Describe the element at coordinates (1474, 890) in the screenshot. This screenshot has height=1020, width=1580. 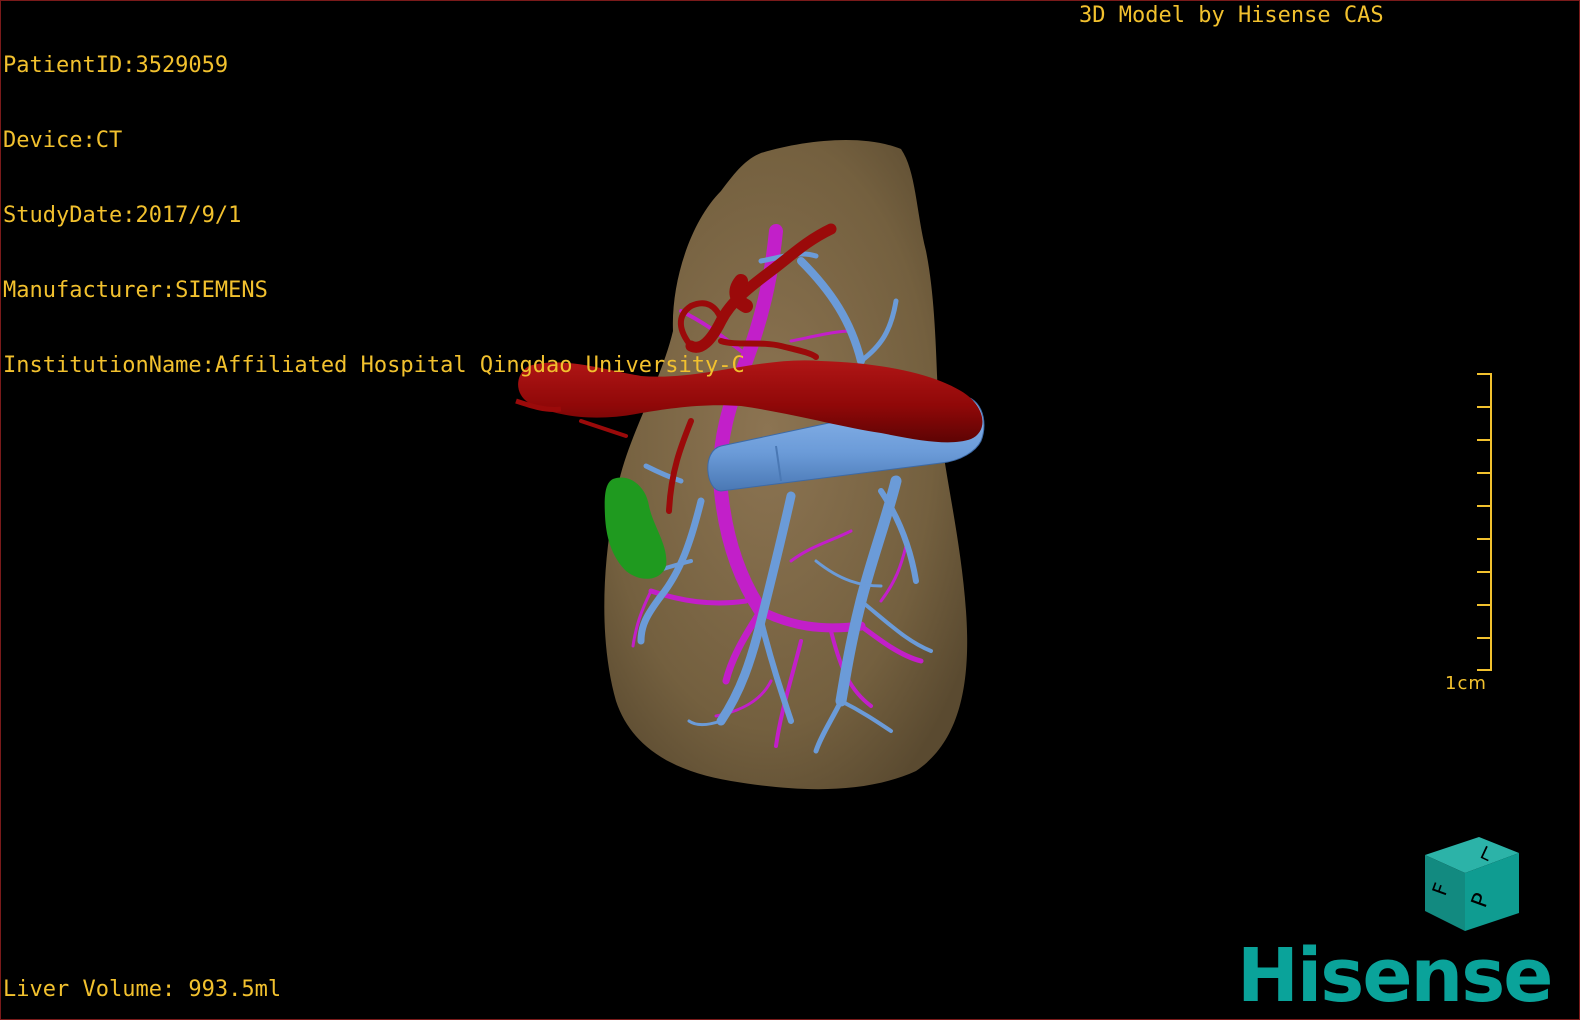
I see `orientation-cube: F L P` at that location.